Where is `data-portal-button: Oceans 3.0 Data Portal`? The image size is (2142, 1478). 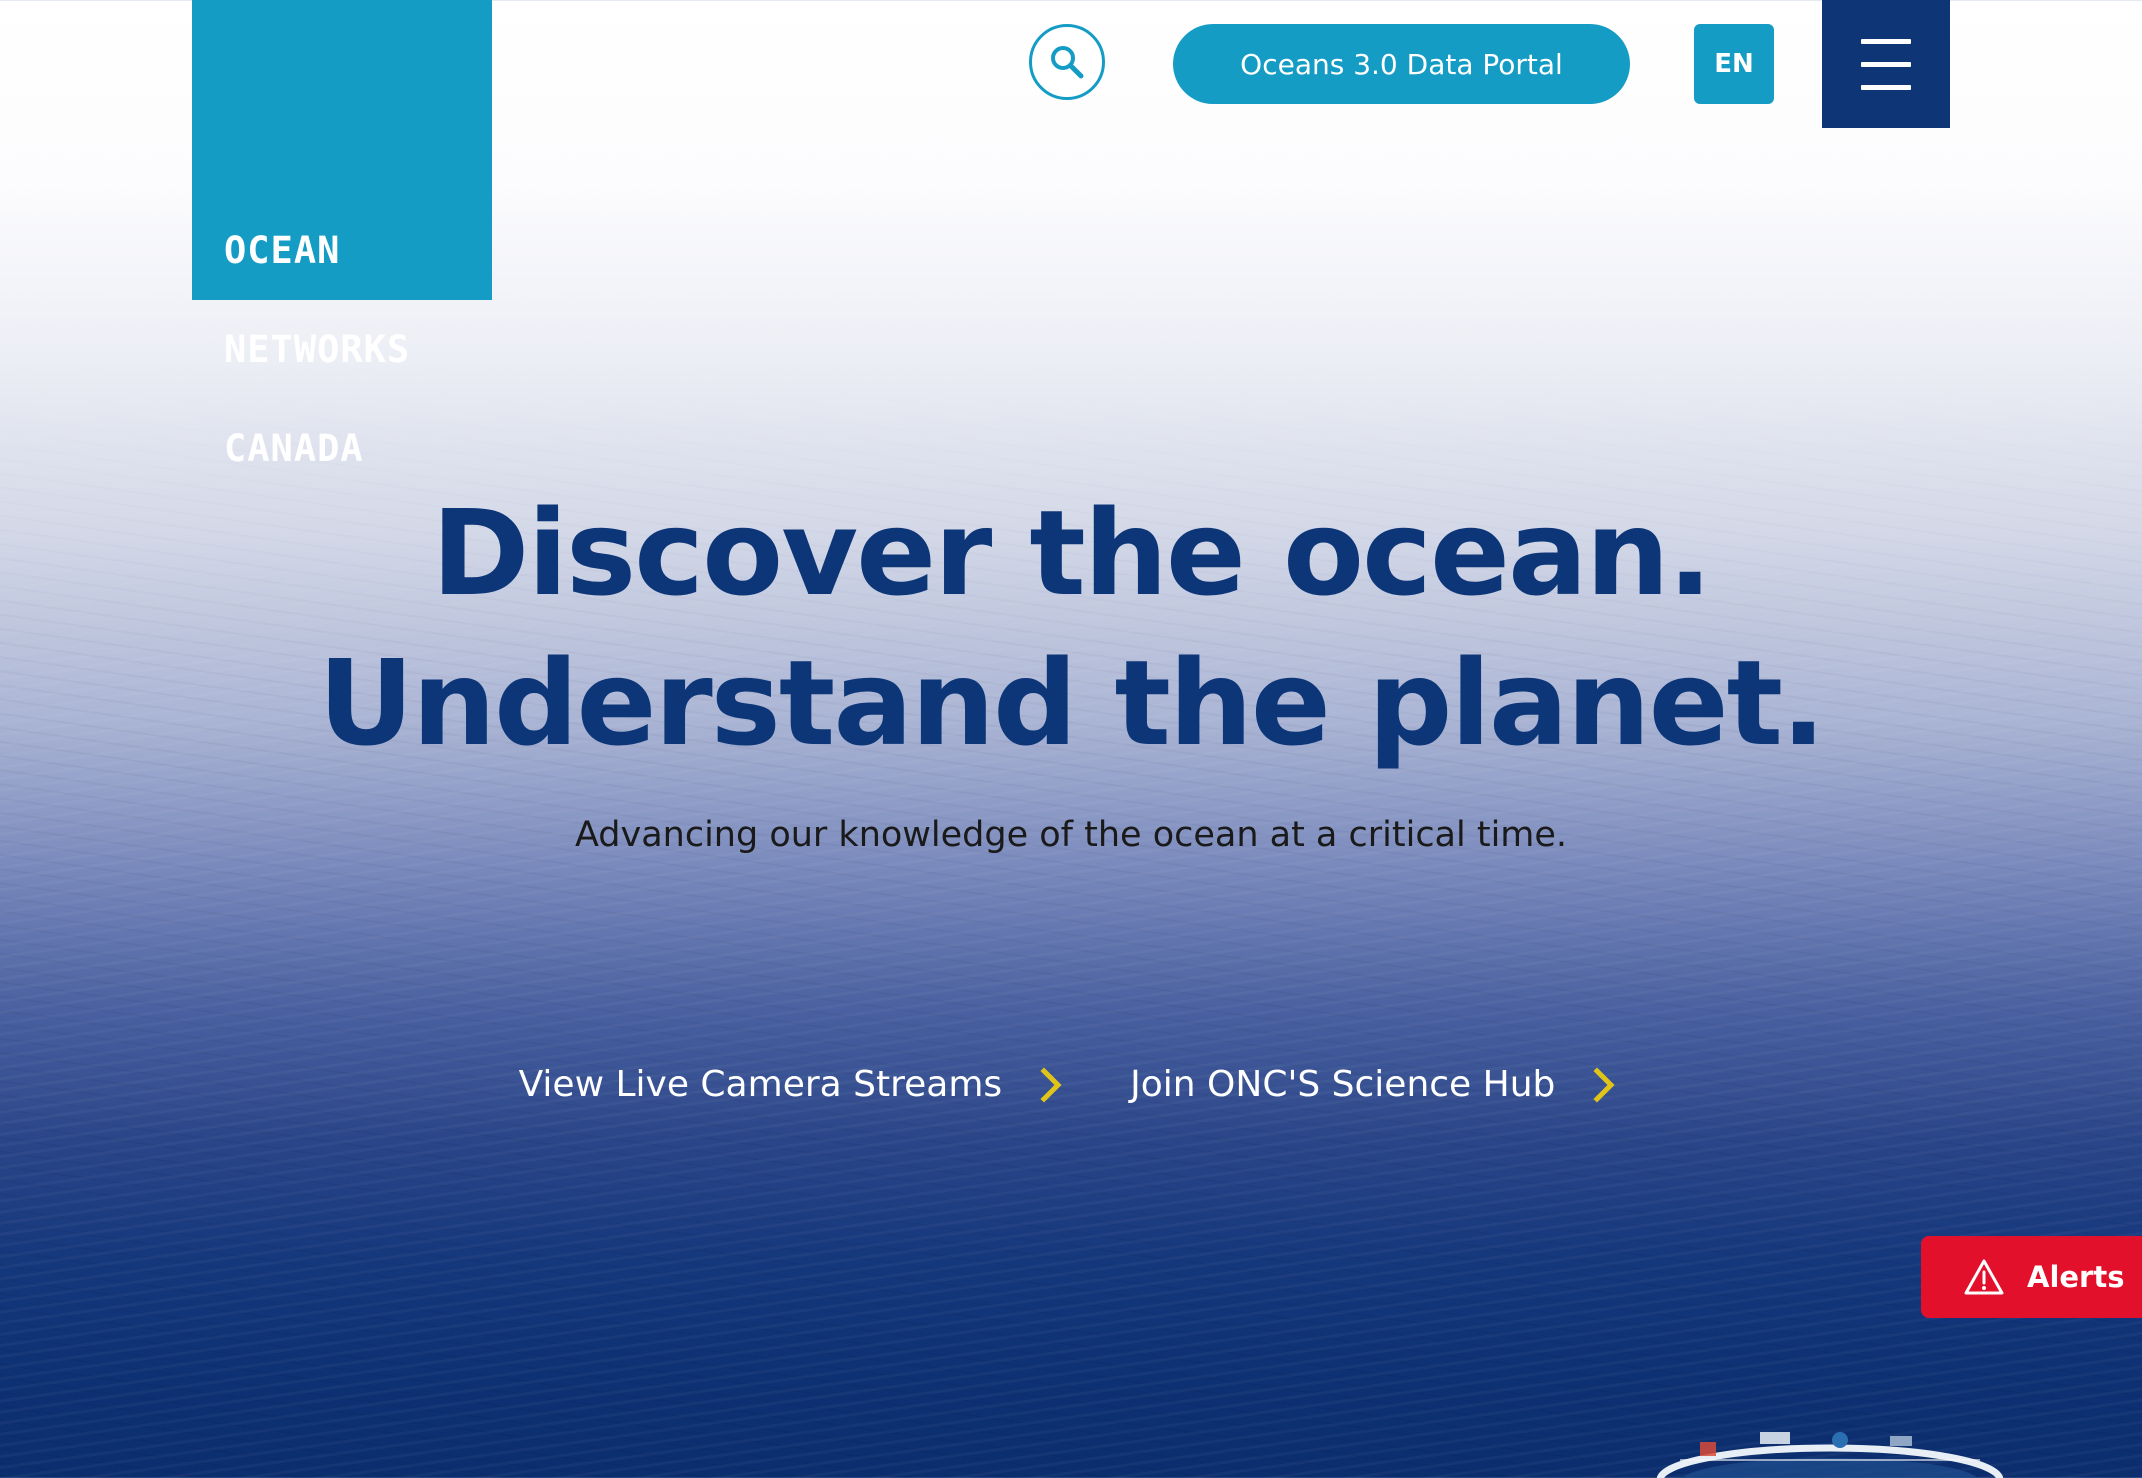 data-portal-button: Oceans 3.0 Data Portal is located at coordinates (1401, 64).